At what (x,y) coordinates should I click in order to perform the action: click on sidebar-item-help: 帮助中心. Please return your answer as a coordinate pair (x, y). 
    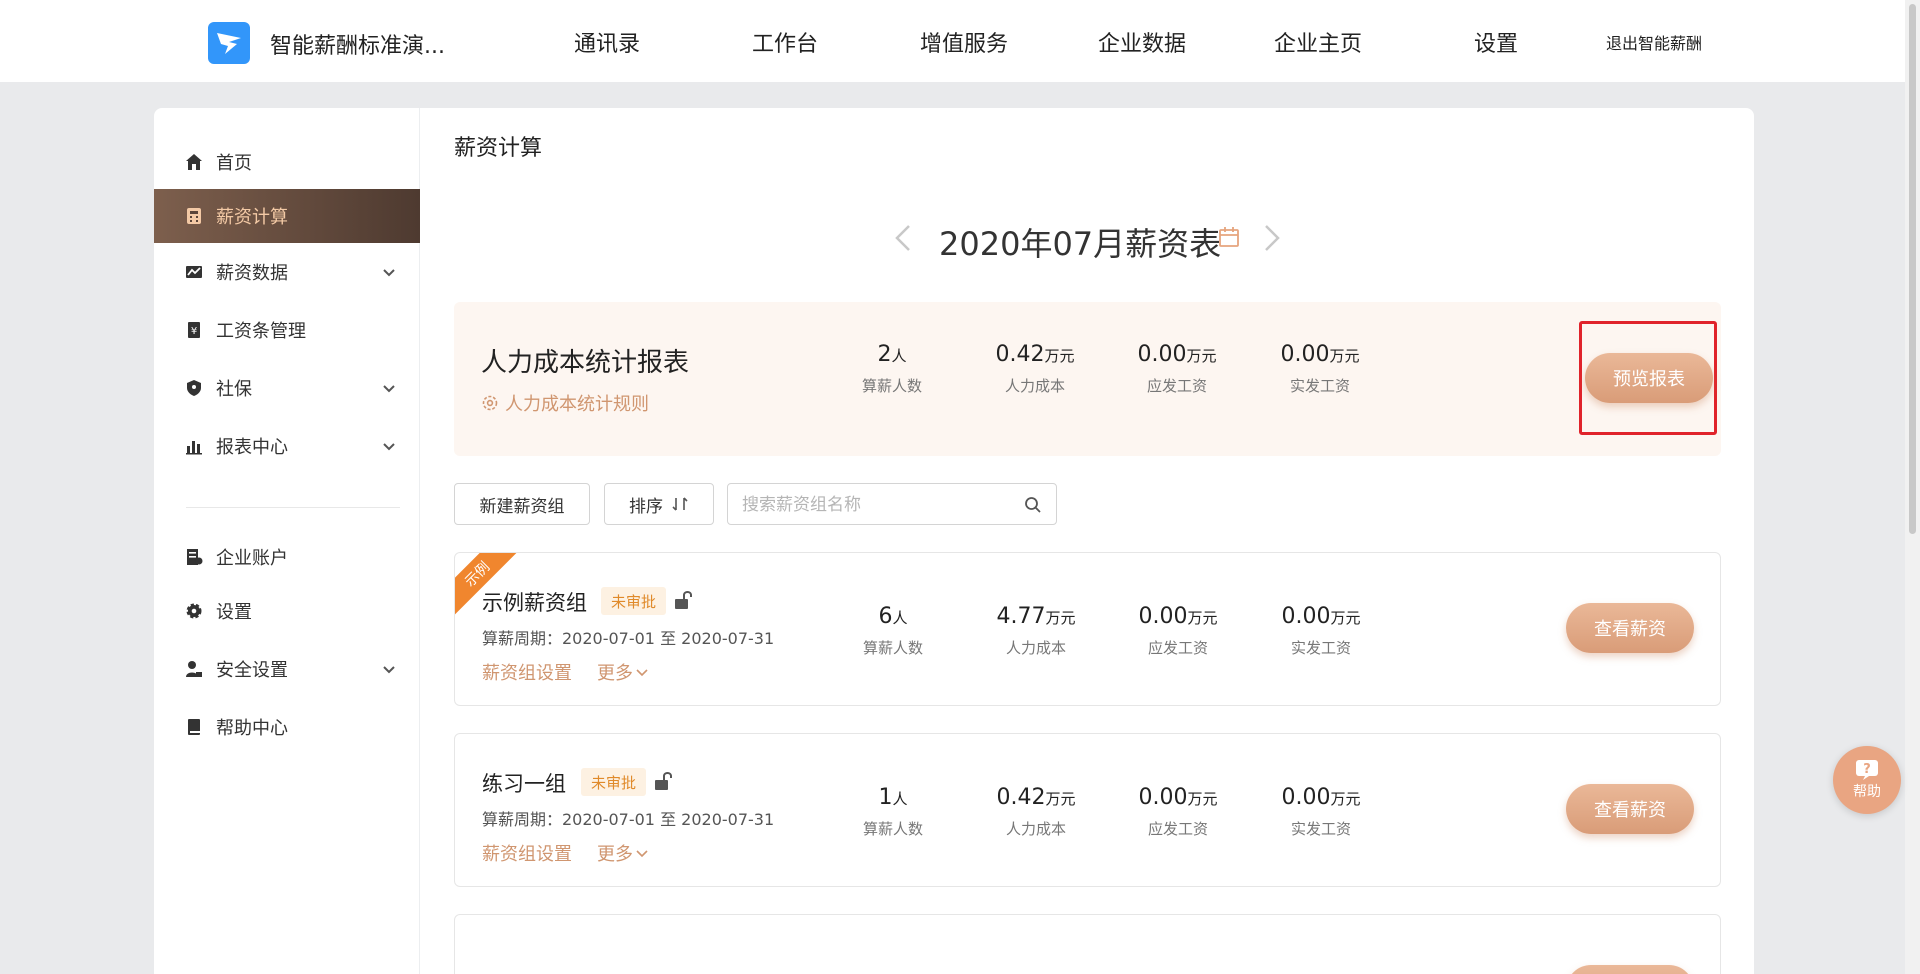
    Looking at the image, I should click on (287, 727).